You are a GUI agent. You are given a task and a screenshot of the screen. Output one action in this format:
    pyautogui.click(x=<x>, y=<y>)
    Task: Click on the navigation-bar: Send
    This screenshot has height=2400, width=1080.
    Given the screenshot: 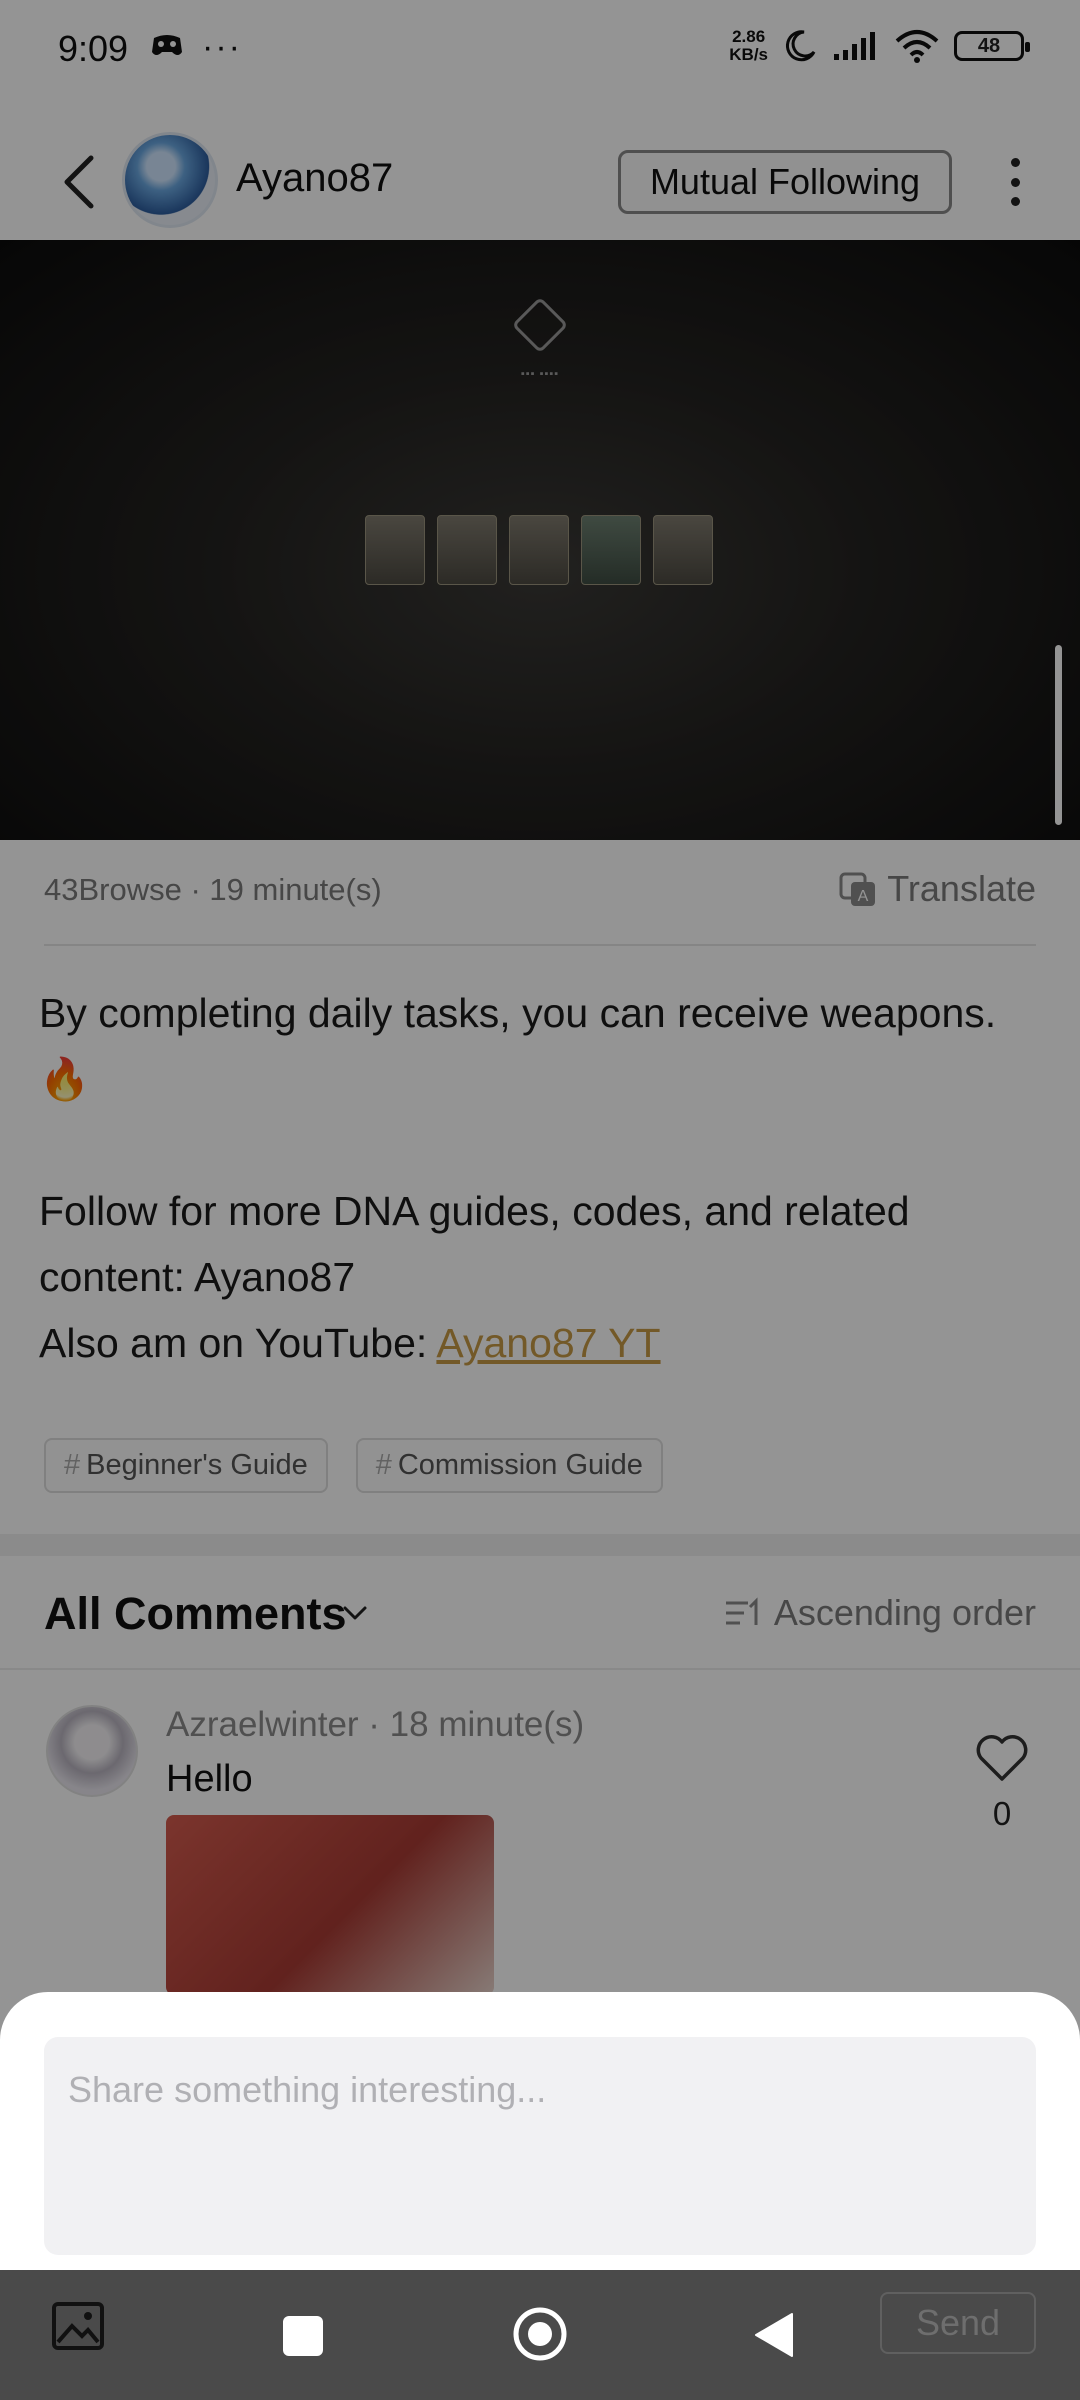 What is the action you would take?
    pyautogui.click(x=540, y=2335)
    